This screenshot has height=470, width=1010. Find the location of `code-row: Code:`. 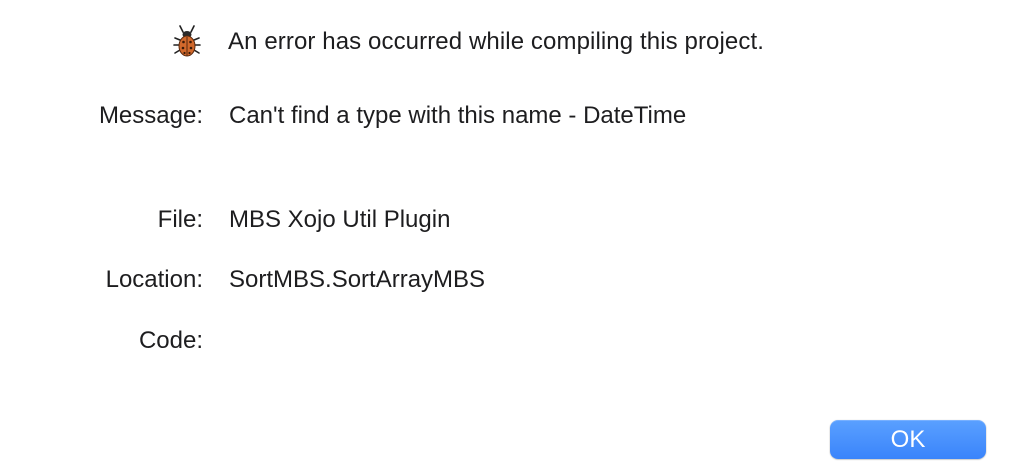

code-row: Code: is located at coordinates (505, 341).